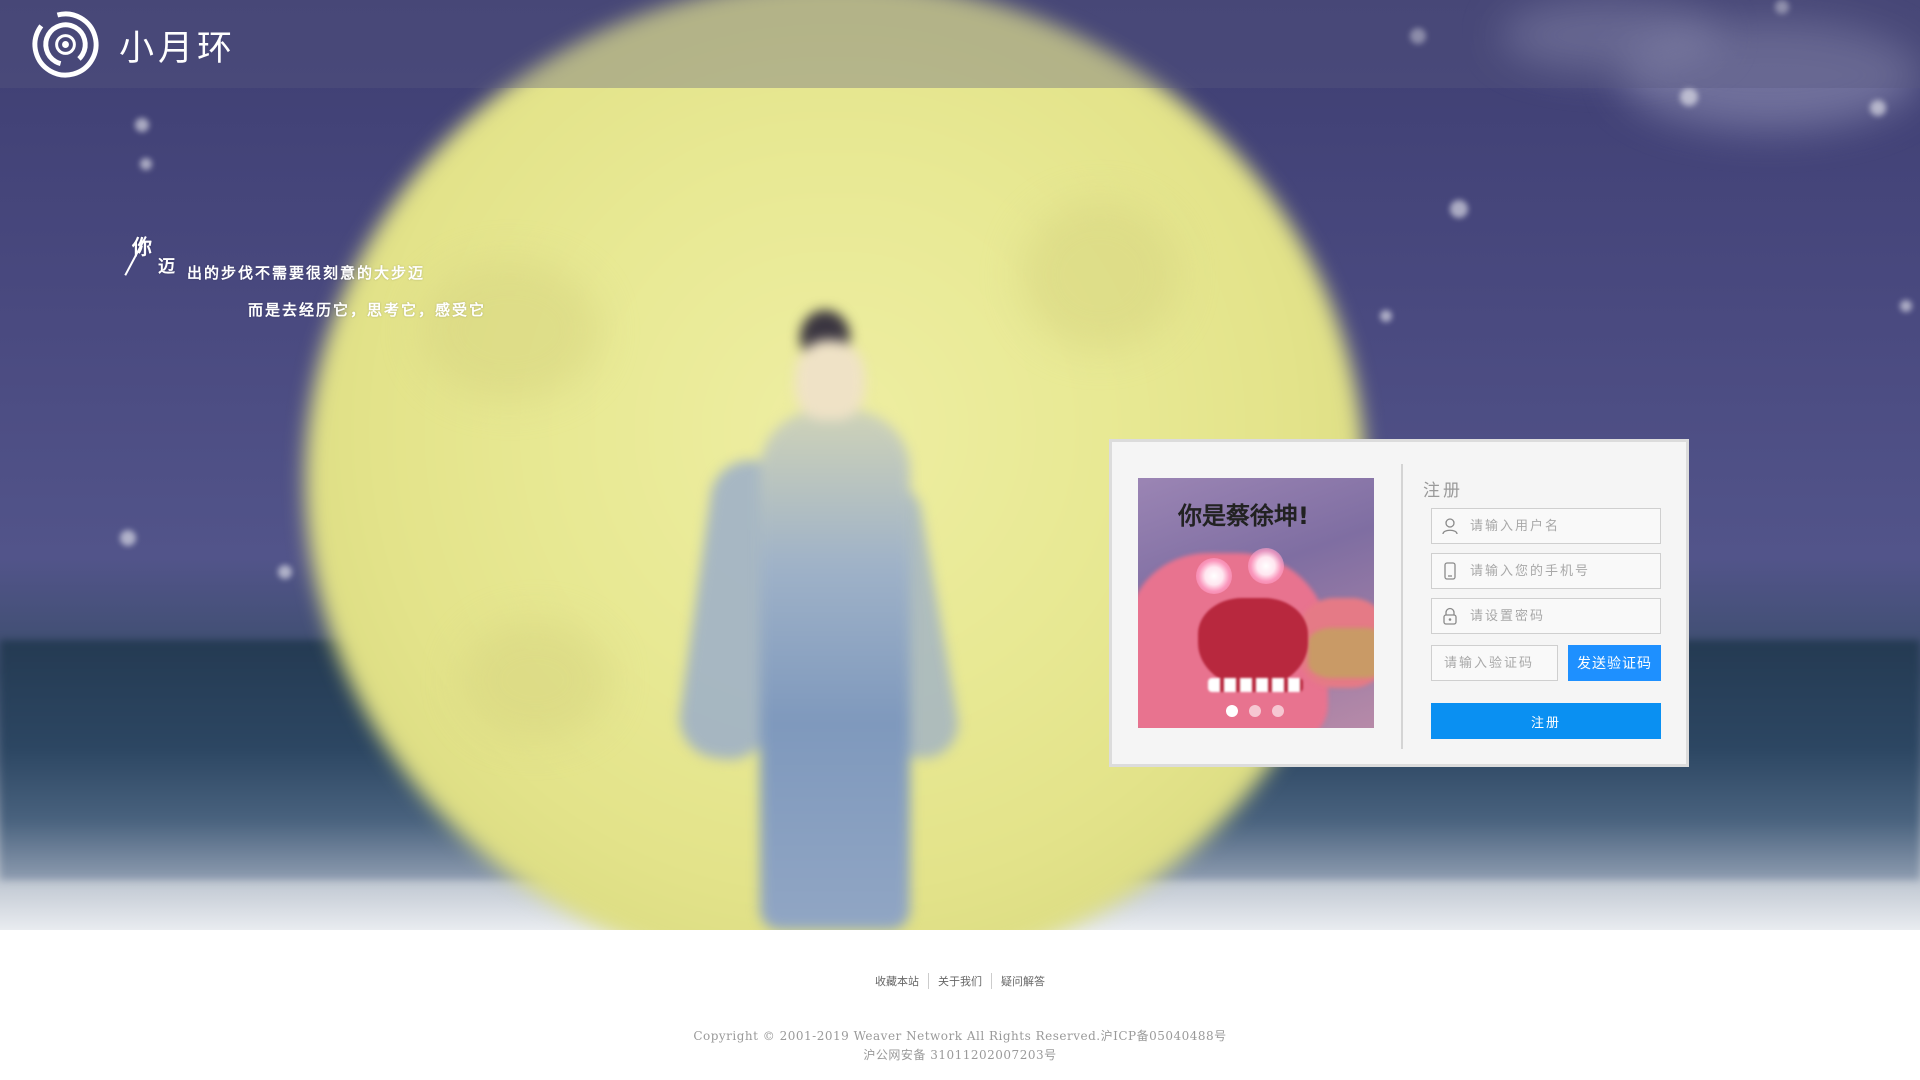 The image size is (1920, 1080). I want to click on carousel-dots, so click(1255, 711).